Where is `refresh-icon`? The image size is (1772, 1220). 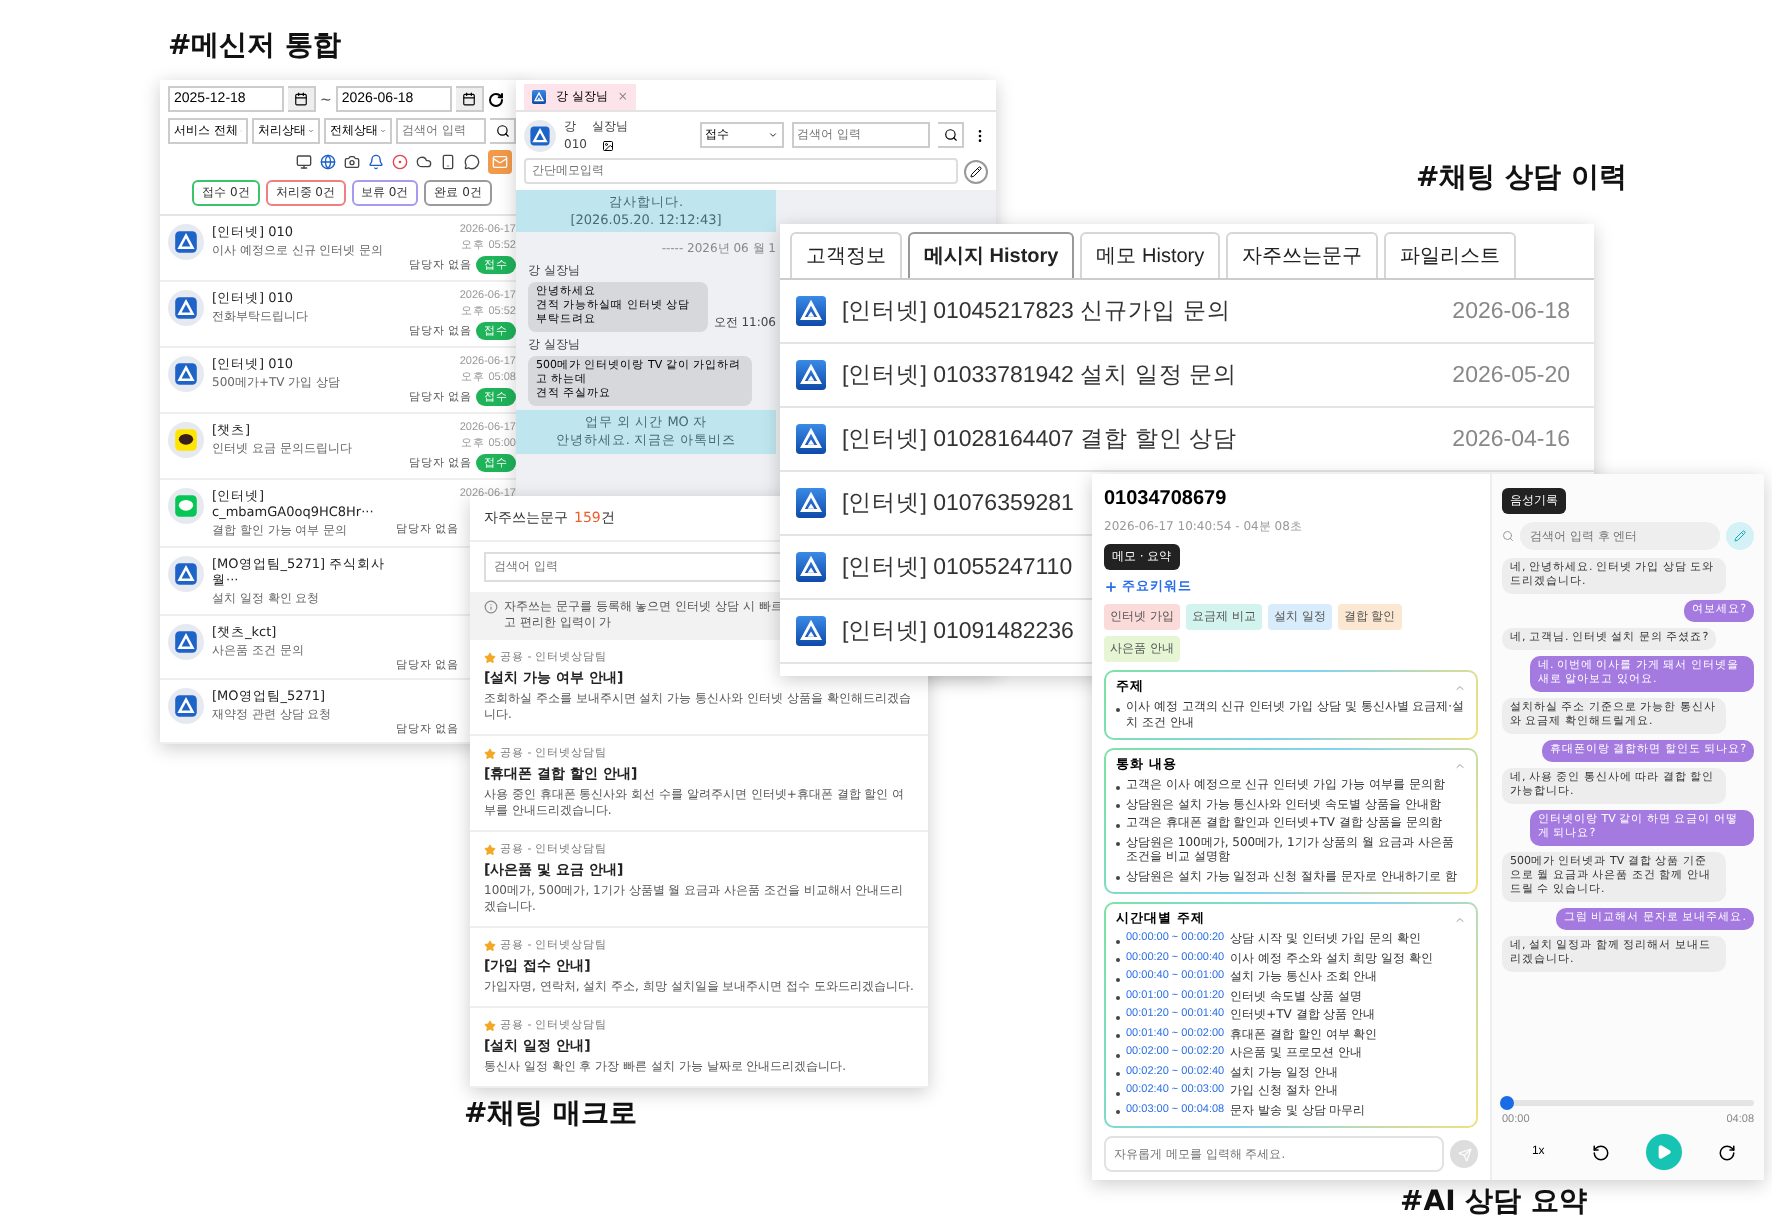
refresh-icon is located at coordinates (495, 99).